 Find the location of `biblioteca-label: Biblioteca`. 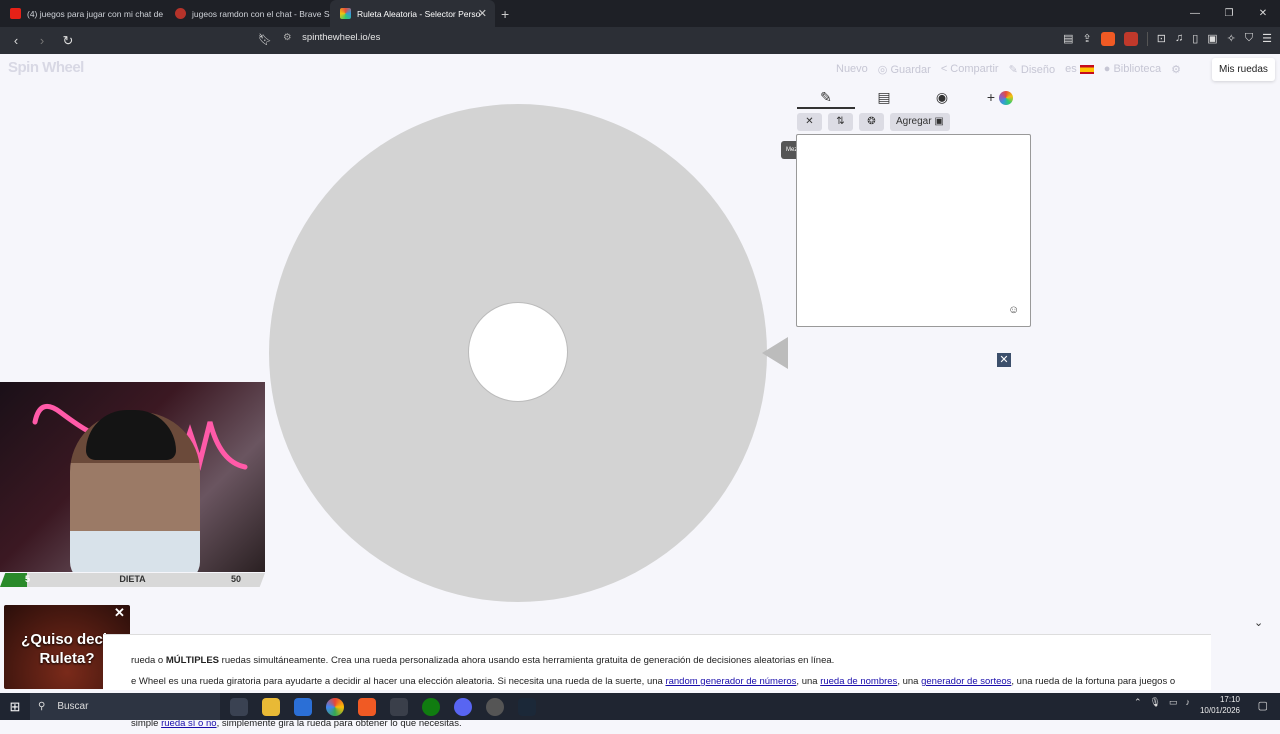

biblioteca-label: Biblioteca is located at coordinates (1137, 69).